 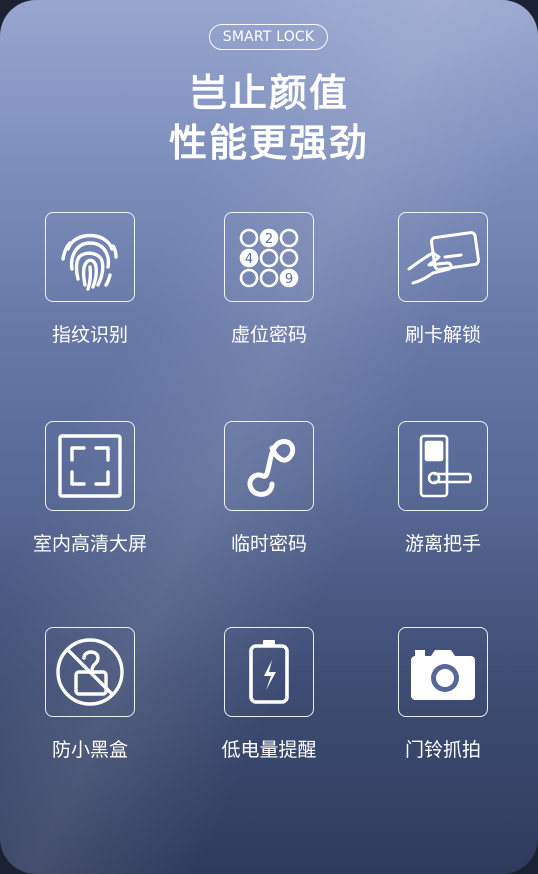 I want to click on fingerprint-icon, so click(x=90, y=257).